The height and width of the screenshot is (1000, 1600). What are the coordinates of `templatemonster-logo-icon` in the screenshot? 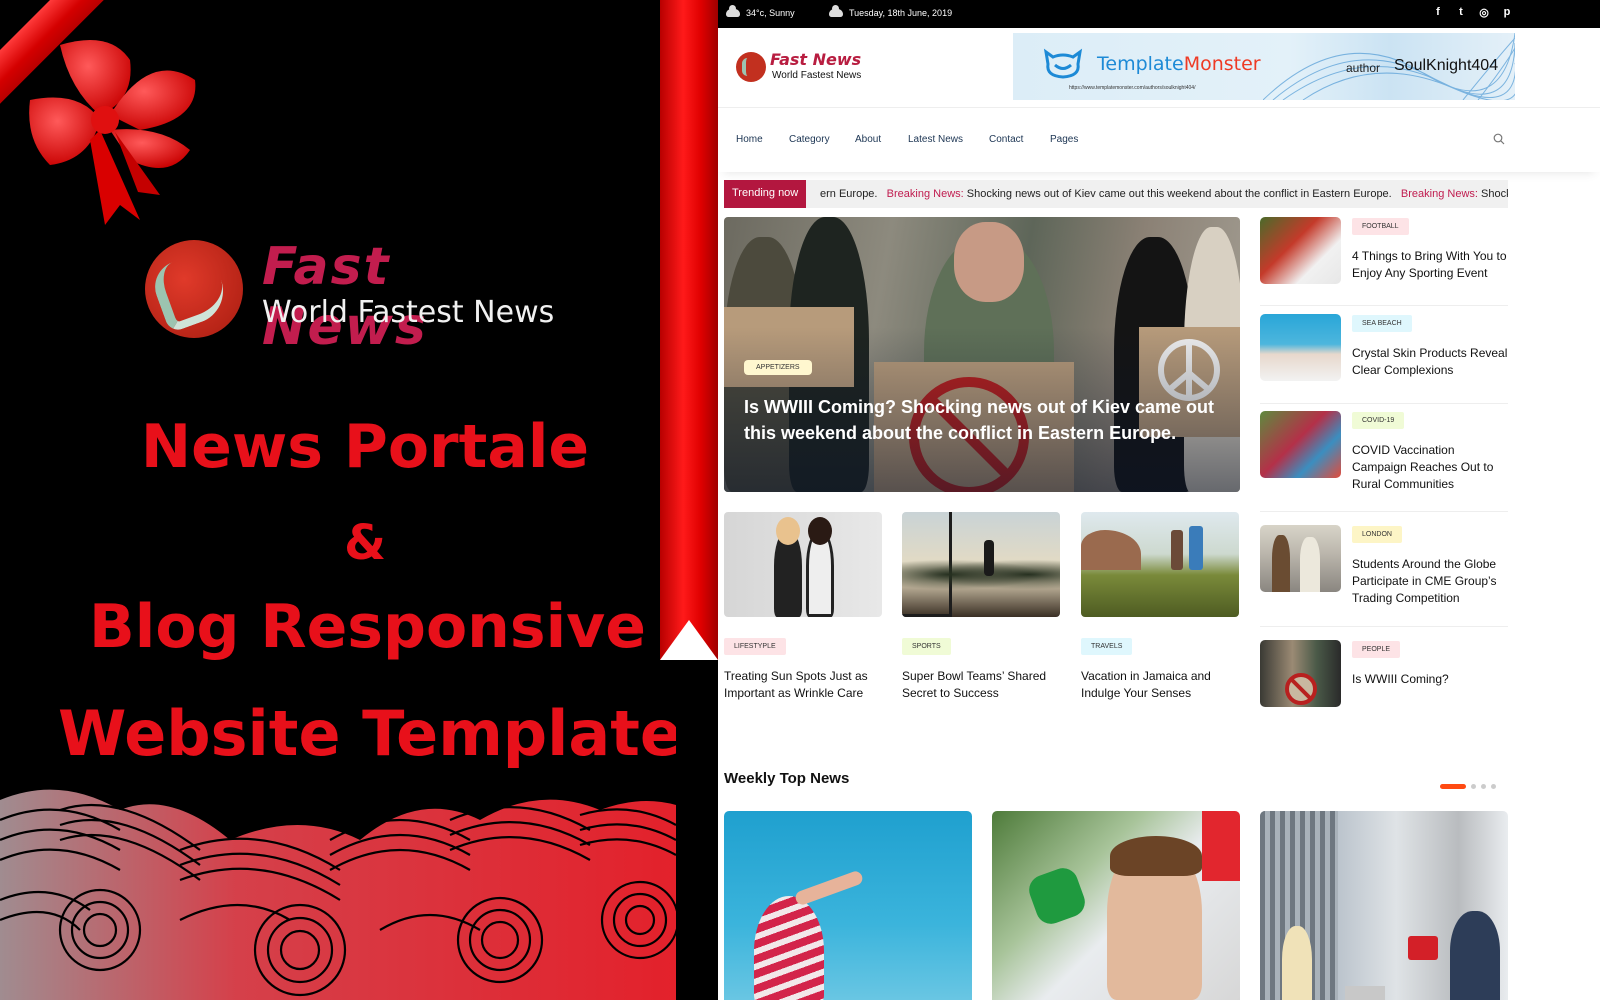 It's located at (1063, 63).